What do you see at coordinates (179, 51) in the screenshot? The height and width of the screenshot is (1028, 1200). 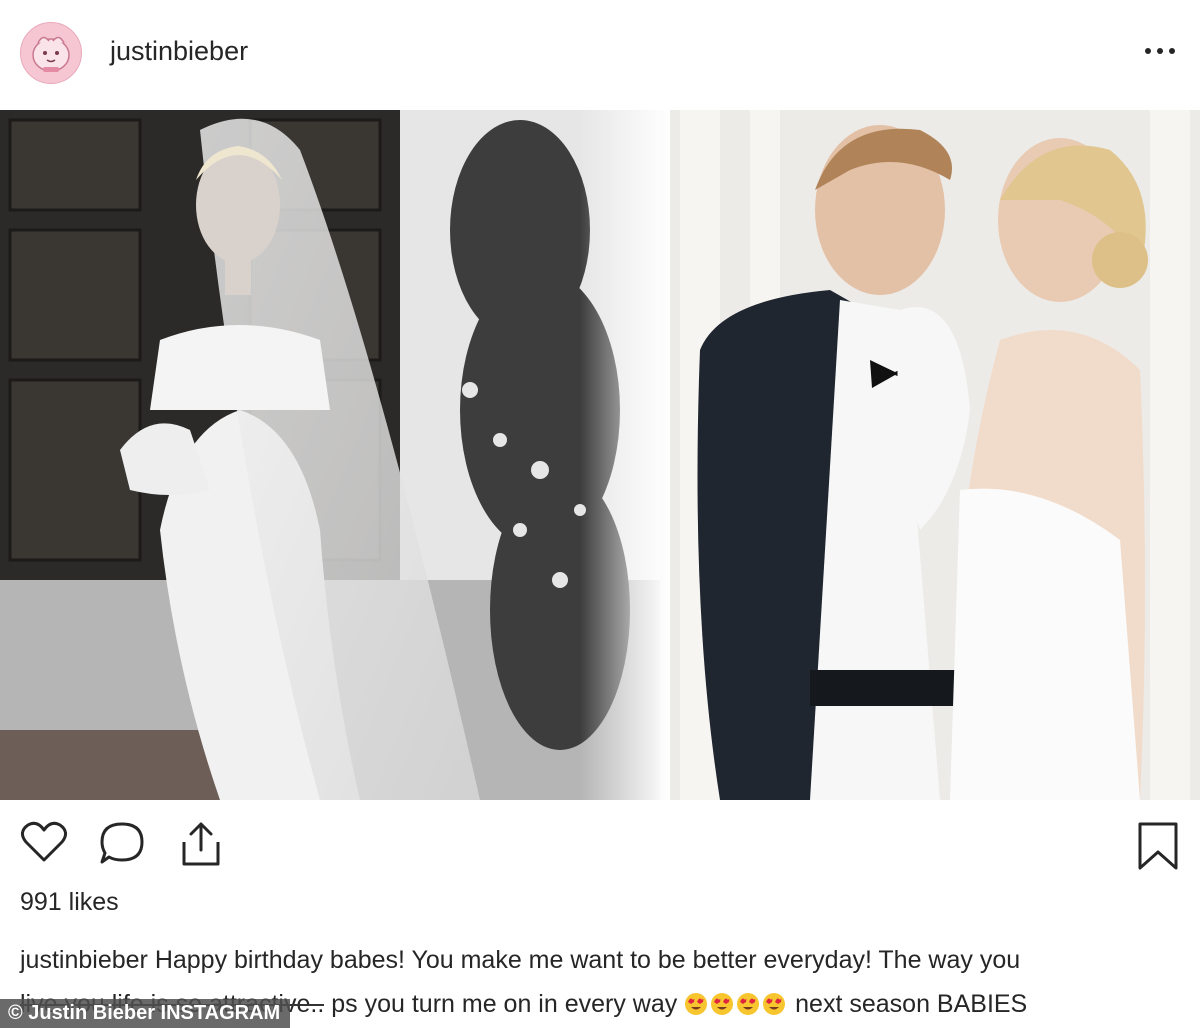 I see `post-username: justinbieber` at bounding box center [179, 51].